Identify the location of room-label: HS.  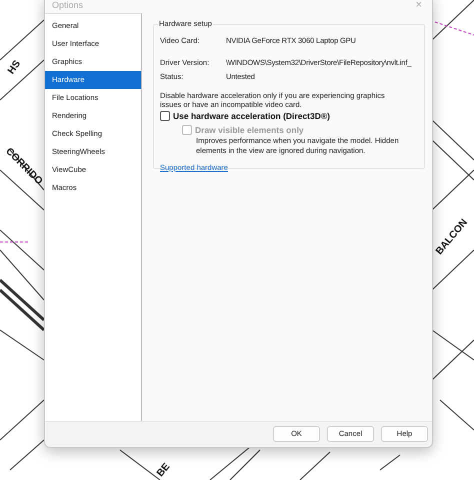
(14, 67).